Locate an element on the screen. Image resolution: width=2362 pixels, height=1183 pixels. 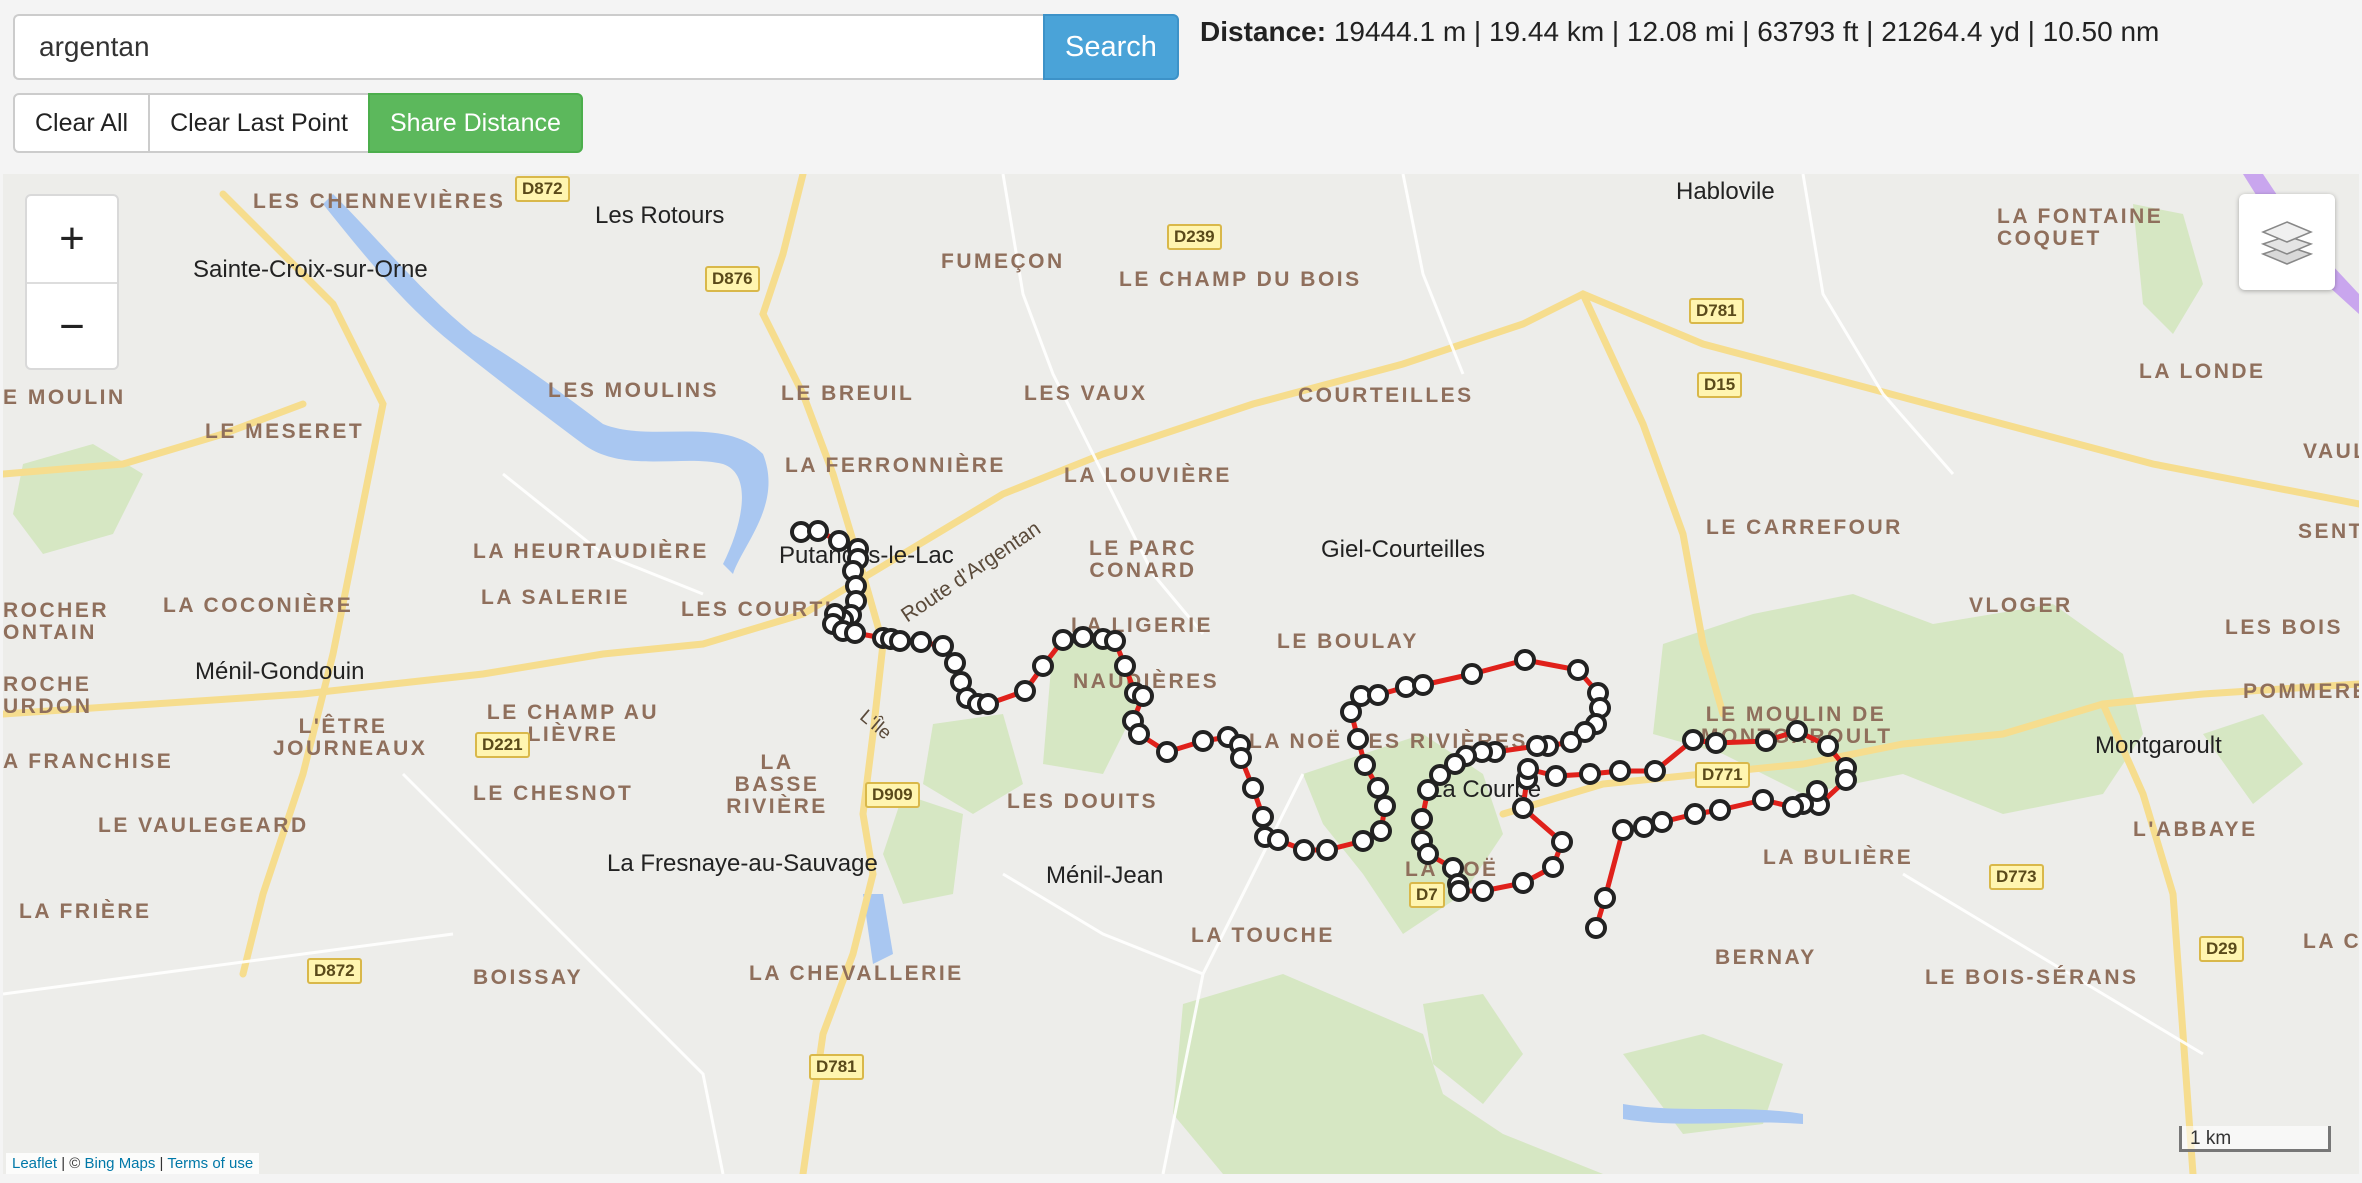
layers-icon is located at coordinates (2287, 243).